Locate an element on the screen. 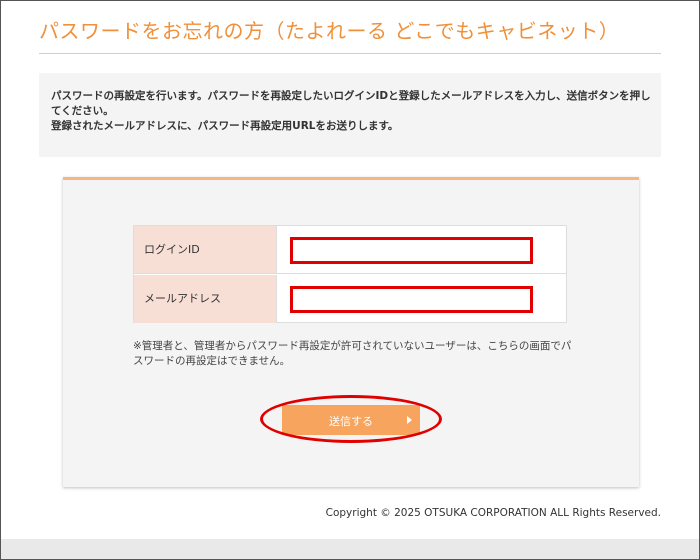  title-divider is located at coordinates (350, 53).